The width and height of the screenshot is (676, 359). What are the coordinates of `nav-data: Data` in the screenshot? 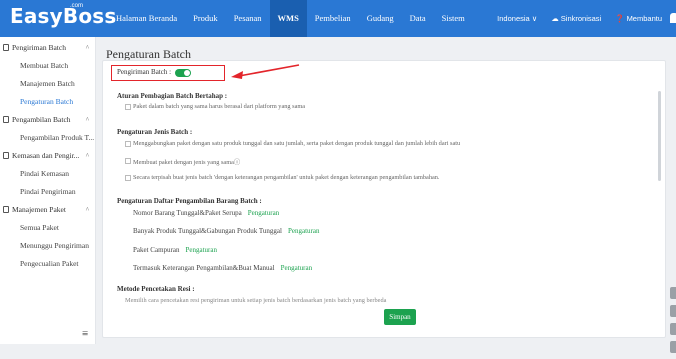 It's located at (418, 18).